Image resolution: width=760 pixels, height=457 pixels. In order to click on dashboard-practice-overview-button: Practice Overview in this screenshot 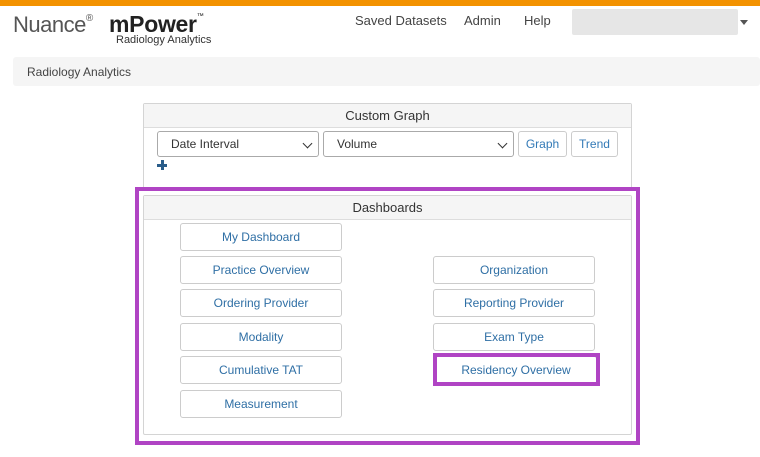, I will do `click(261, 270)`.